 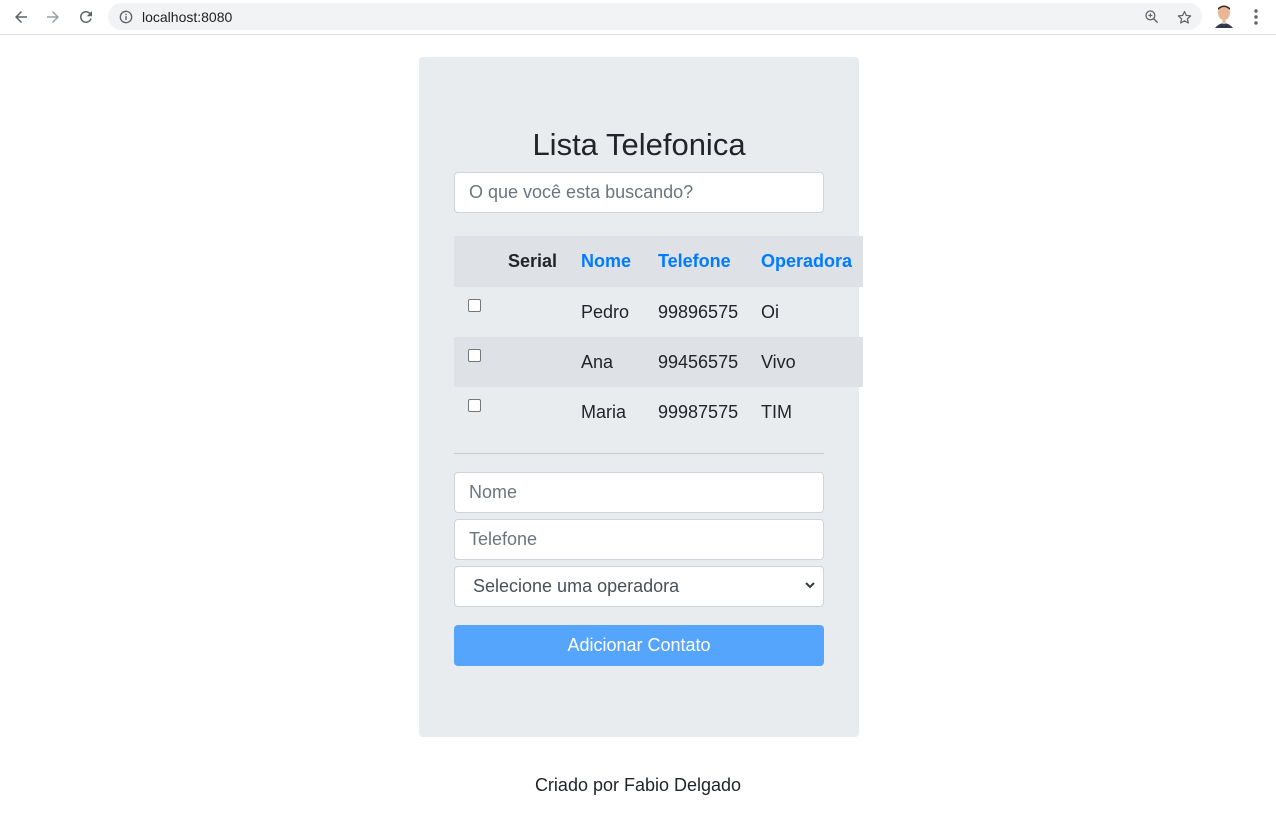 I want to click on url-text: localhost:8080, so click(x=187, y=16).